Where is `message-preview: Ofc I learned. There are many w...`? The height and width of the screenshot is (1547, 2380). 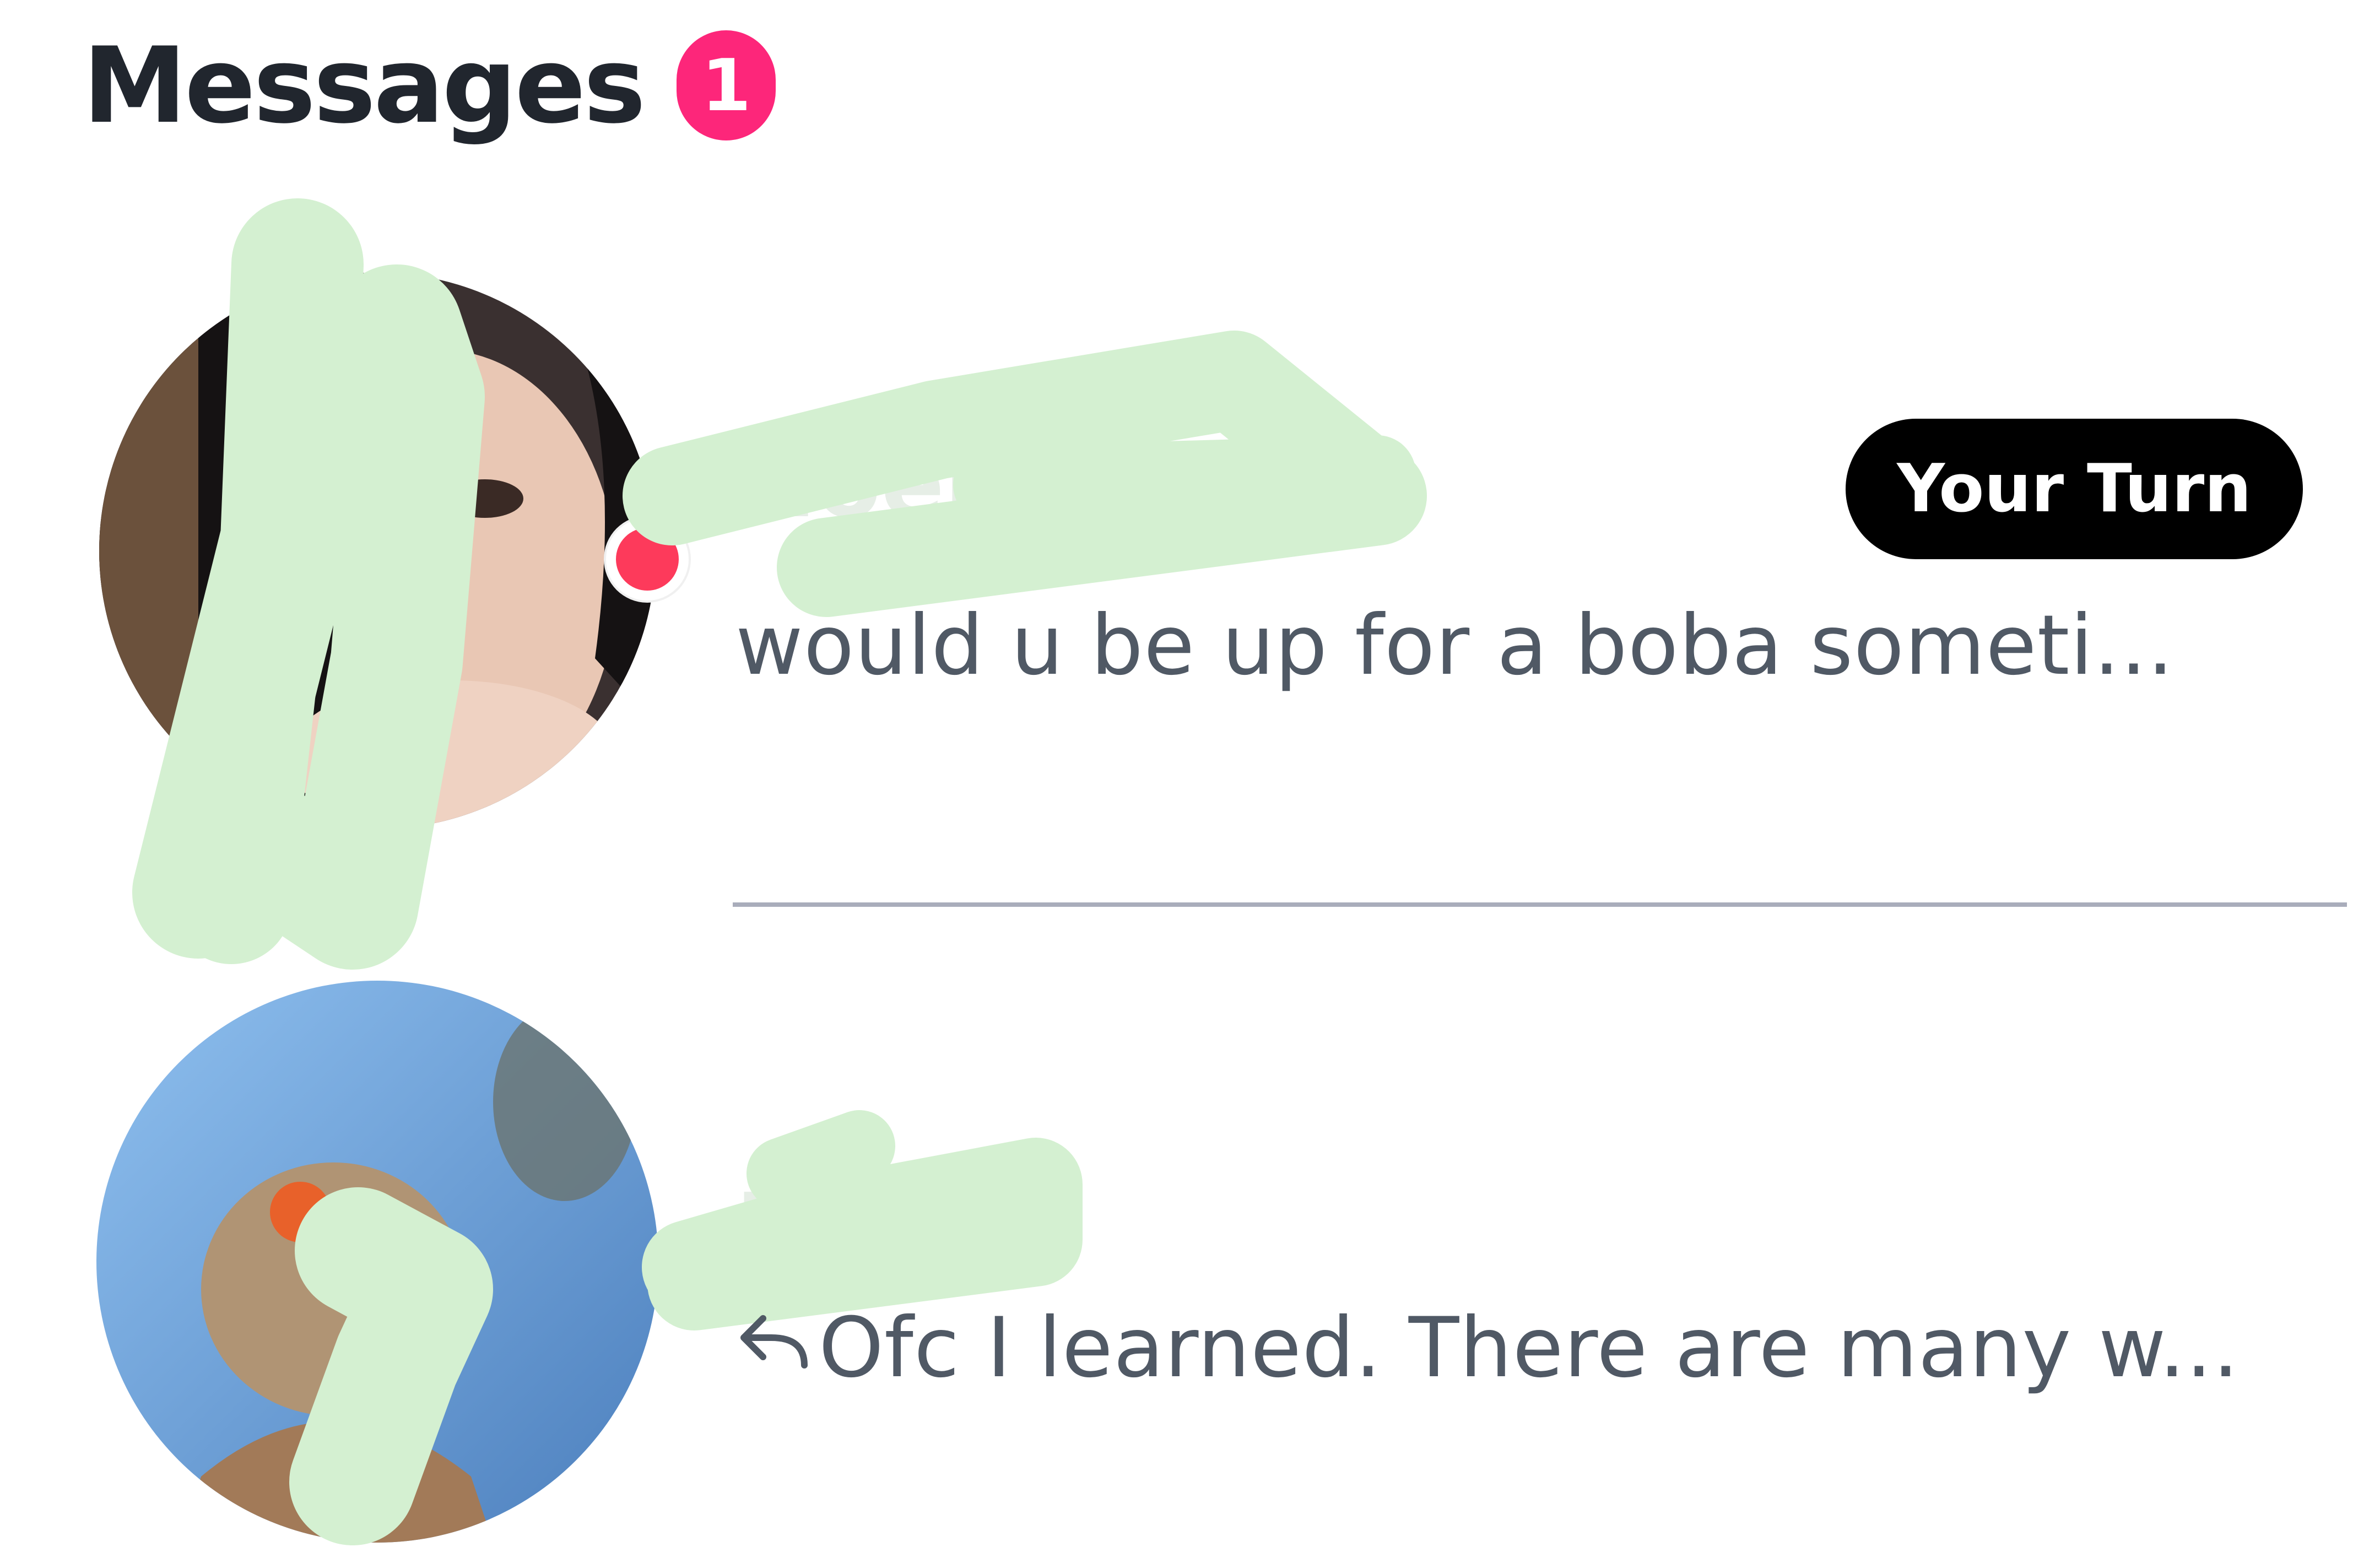 message-preview: Ofc I learned. There are many w... is located at coordinates (1486, 1348).